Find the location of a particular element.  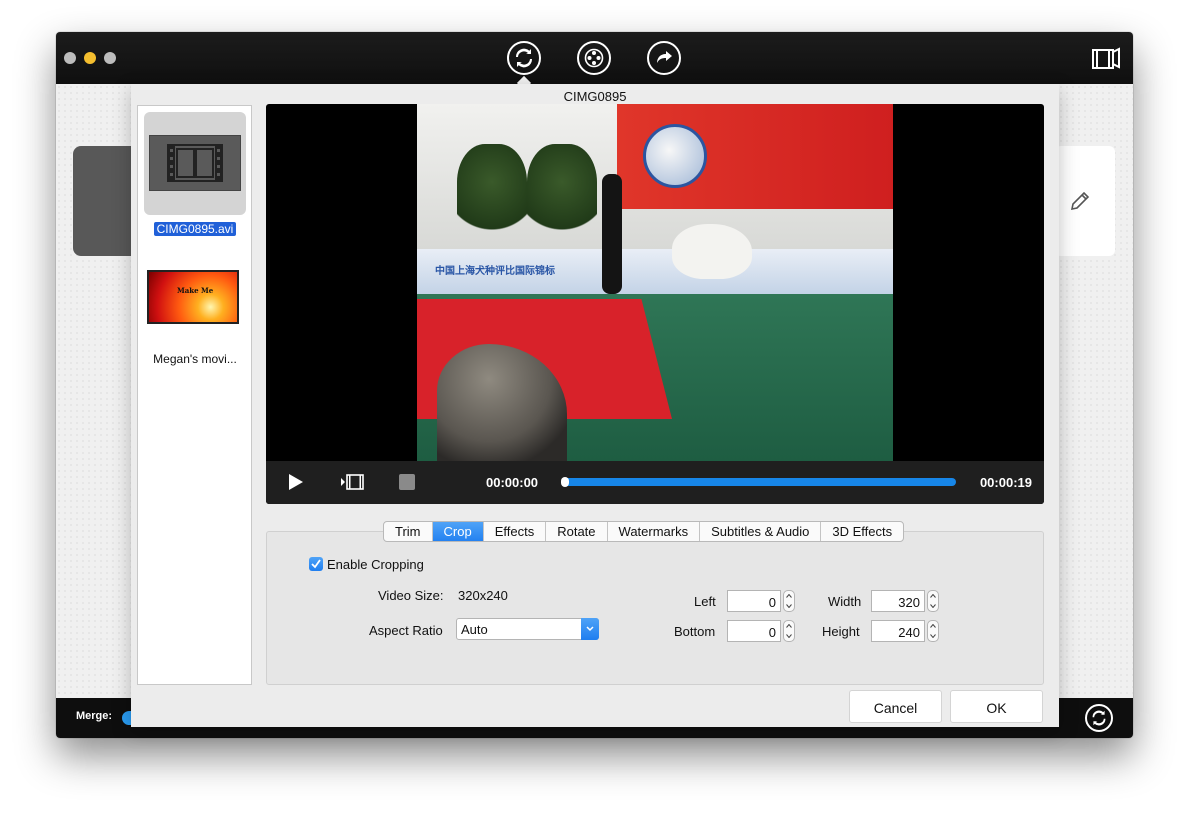

checkmark-icon is located at coordinates (316, 564).